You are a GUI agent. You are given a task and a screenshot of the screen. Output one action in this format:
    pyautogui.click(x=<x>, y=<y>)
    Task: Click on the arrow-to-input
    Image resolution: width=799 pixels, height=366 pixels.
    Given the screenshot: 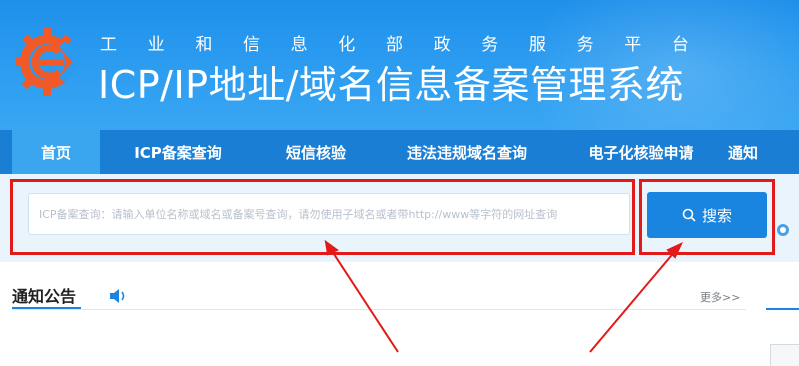 What is the action you would take?
    pyautogui.click(x=364, y=300)
    